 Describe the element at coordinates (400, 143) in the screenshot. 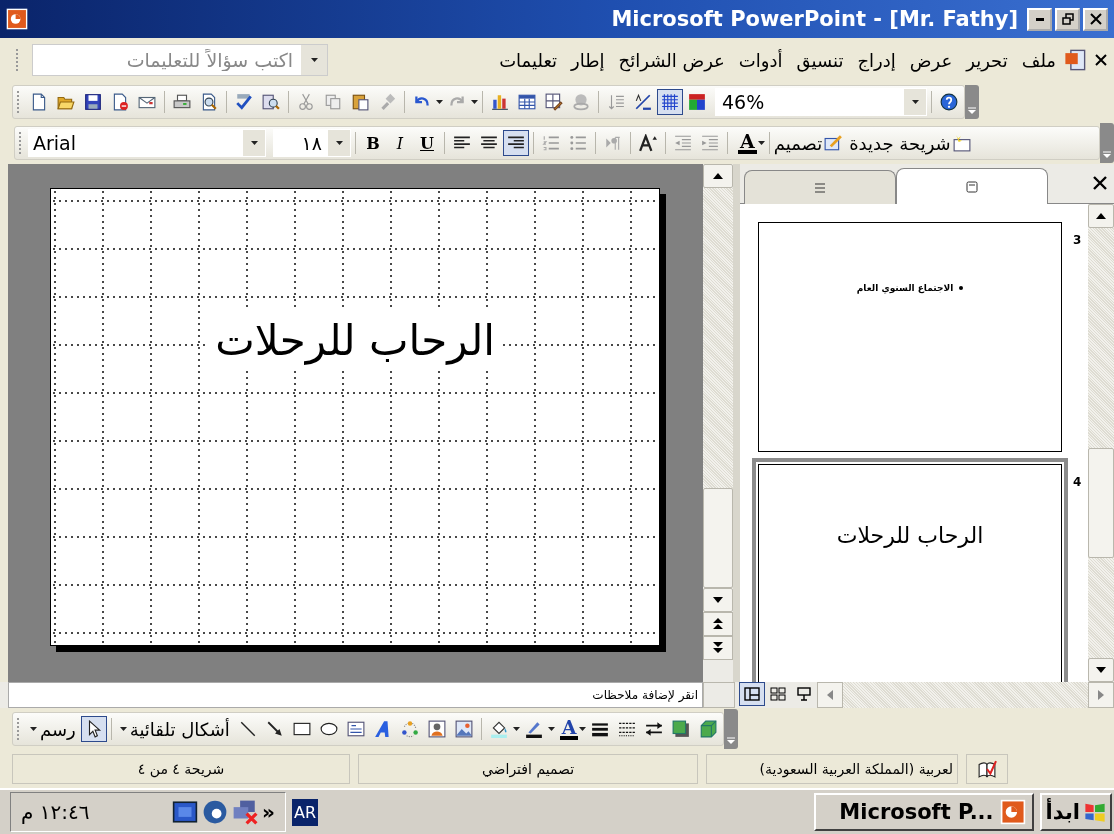

I see `italic-button: I` at that location.